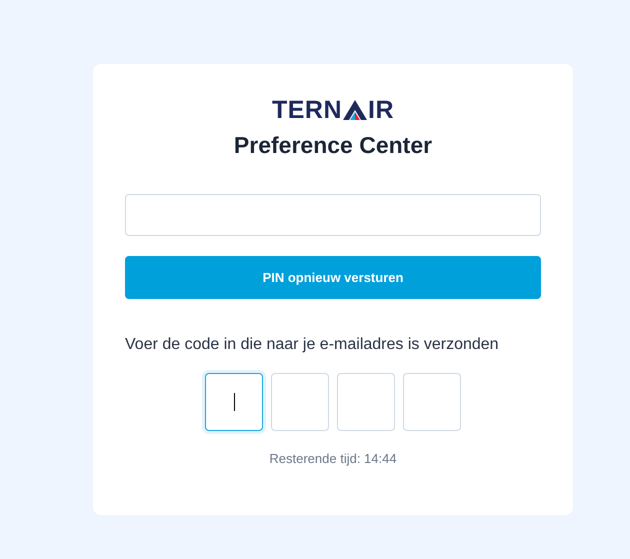 The height and width of the screenshot is (559, 630). Describe the element at coordinates (234, 402) in the screenshot. I see `code-digit-field` at that location.